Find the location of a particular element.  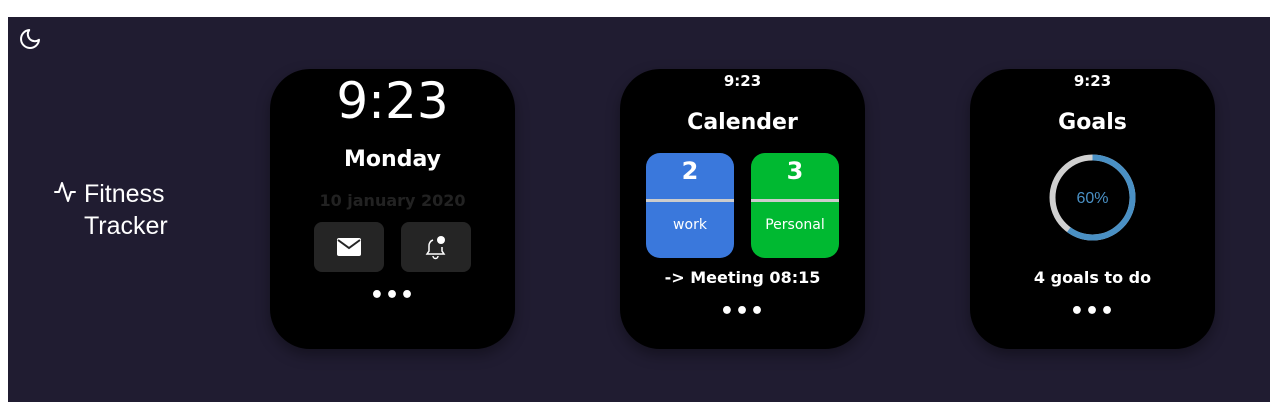

personal-count: 3 is located at coordinates (795, 171).